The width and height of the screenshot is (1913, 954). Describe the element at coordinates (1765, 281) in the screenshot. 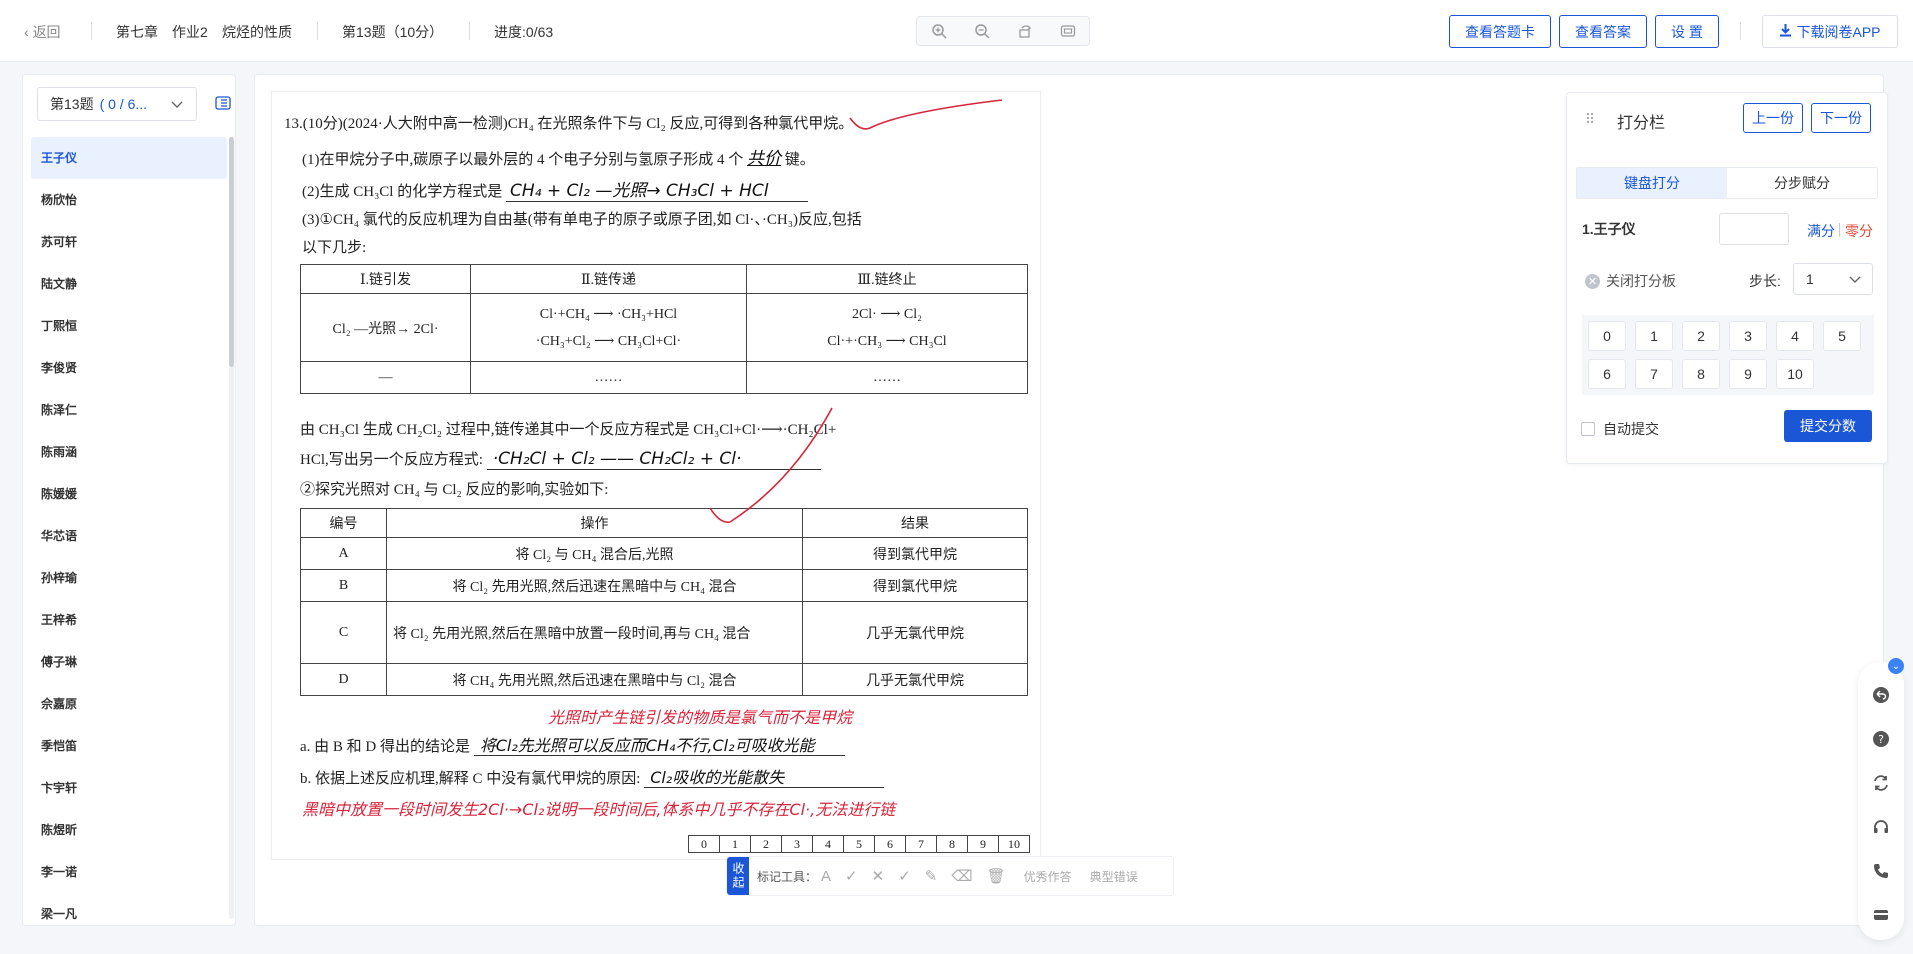

I see `step-label: 步长:` at that location.